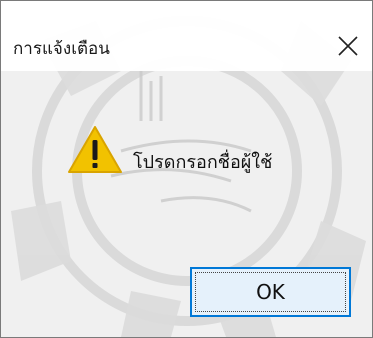 Image resolution: width=373 pixels, height=338 pixels. What do you see at coordinates (203, 162) in the screenshot?
I see `dialog-message: โปรดกรอกชื่อผู้ใช้` at bounding box center [203, 162].